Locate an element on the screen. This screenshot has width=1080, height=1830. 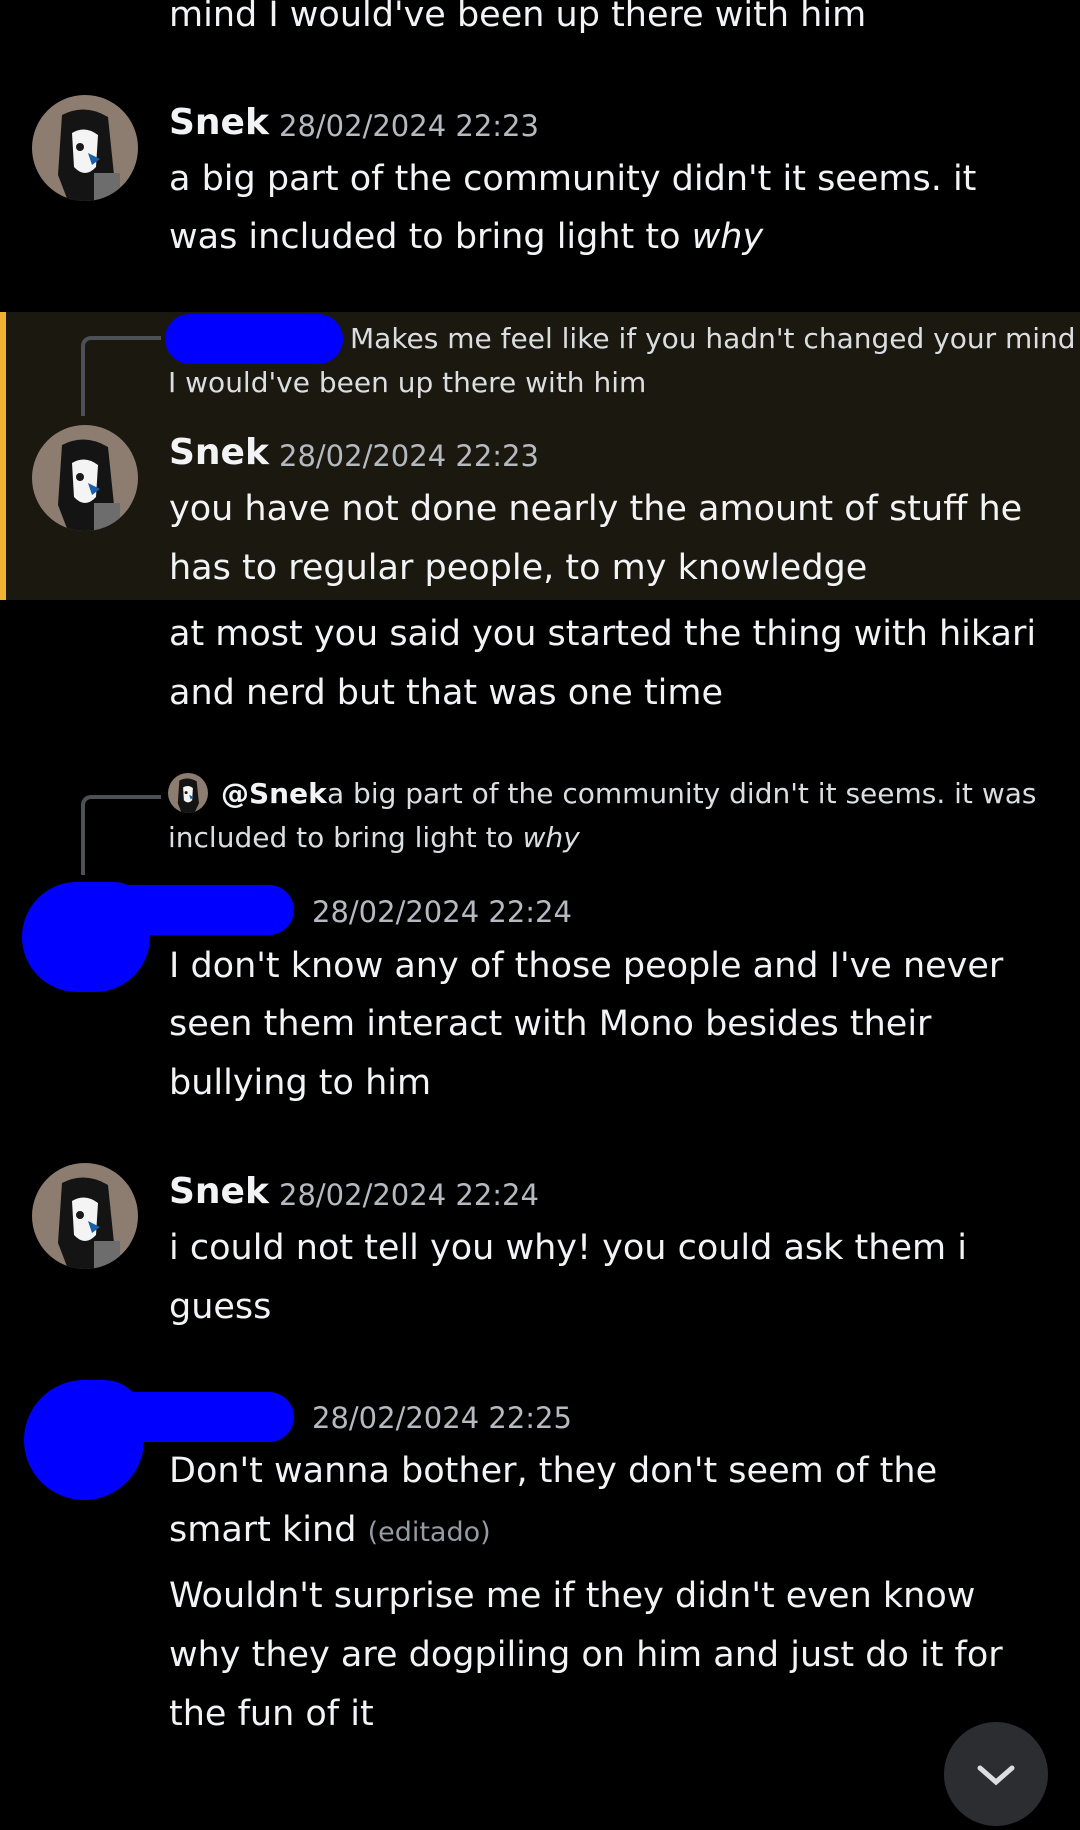
reply-preview-text: included to bring light to why is located at coordinates (374, 838).